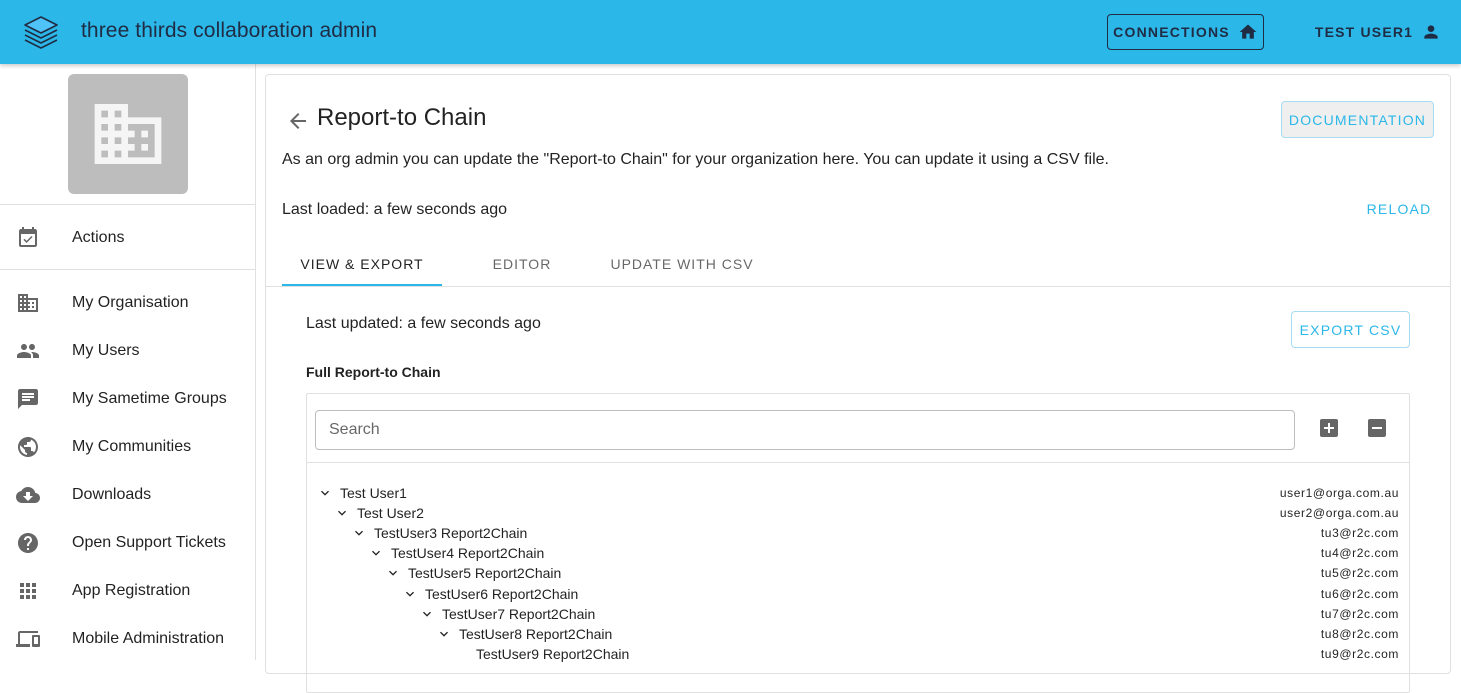 The width and height of the screenshot is (1461, 693). I want to click on tree-node-email: tu3@r2c.com, so click(1359, 533).